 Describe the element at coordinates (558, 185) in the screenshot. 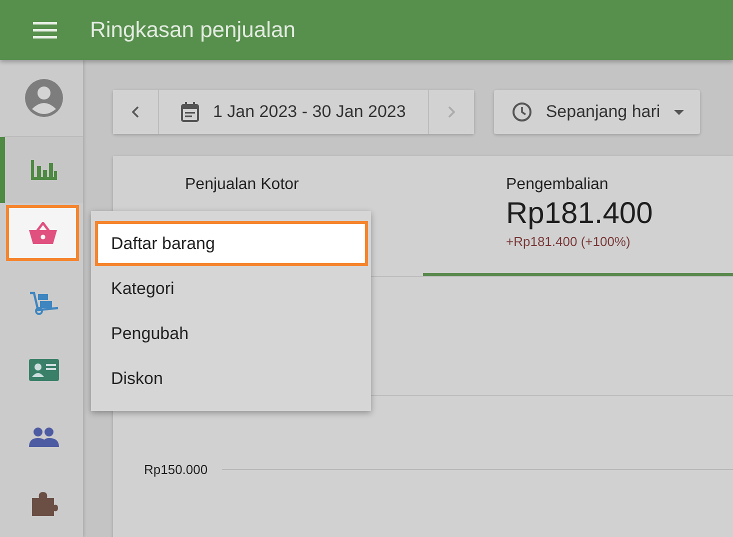

I see `metric-label: Pengembalian` at that location.